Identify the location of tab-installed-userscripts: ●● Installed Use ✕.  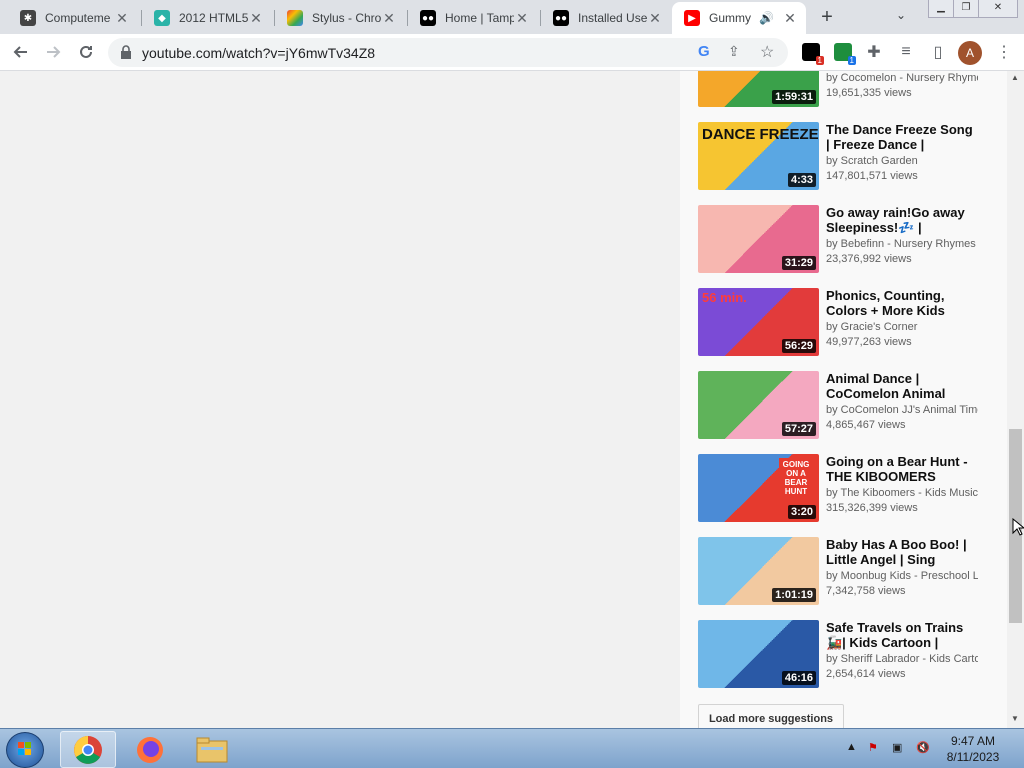
(606, 18).